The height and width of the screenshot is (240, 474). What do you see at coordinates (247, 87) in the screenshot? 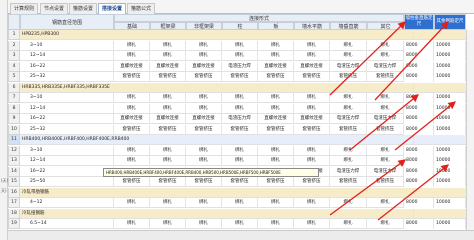
I see `group-row: HRB335,HRB335E,HRBF335,HRBF335E` at bounding box center [247, 87].